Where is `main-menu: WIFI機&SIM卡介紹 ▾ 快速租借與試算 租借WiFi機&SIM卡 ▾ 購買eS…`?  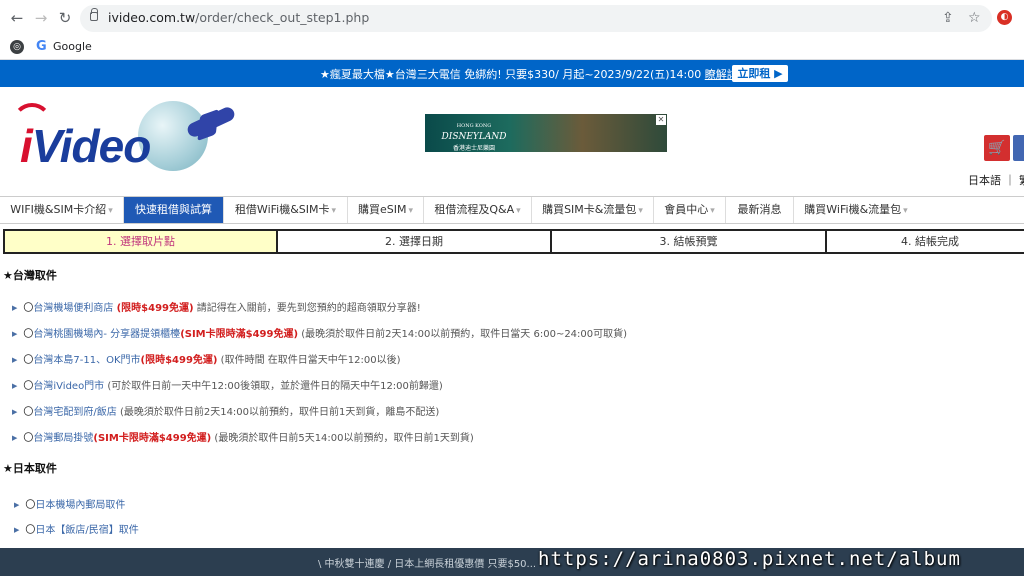
main-menu: WIFI機&SIM卡介紹 ▾ 快速租借與試算 租借WiFi機&SIM卡 ▾ 購買eS… is located at coordinates (512, 210).